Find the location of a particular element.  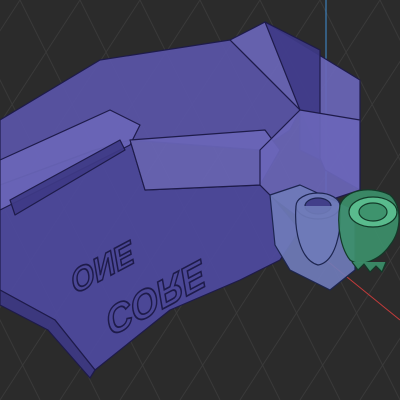

green-part-ring-inner is located at coordinates (373, 212).